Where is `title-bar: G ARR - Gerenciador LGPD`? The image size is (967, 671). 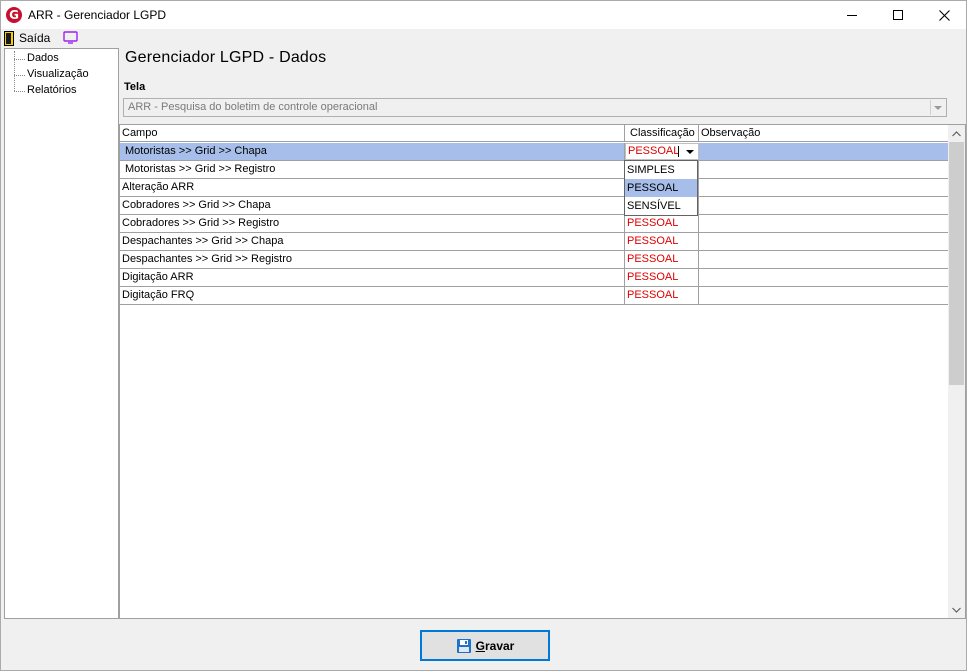
title-bar: G ARR - Gerenciador LGPD is located at coordinates (483, 15).